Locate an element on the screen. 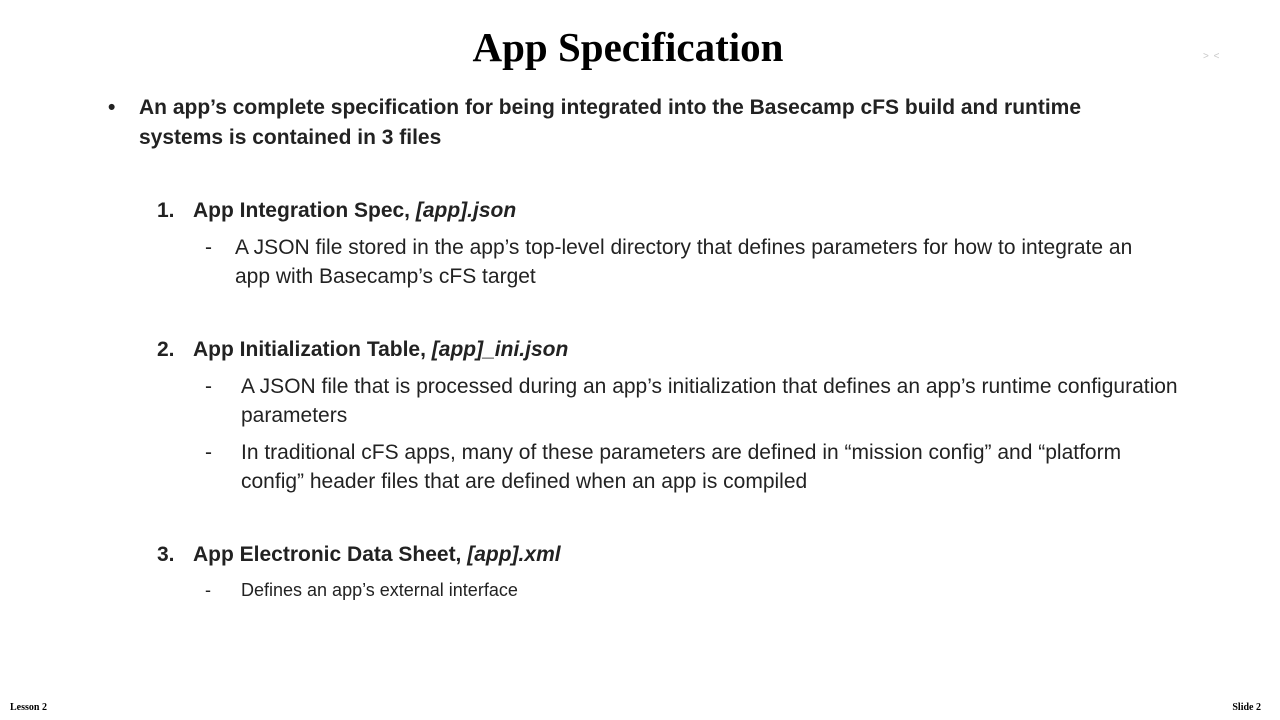  item-number: 1. is located at coordinates (166, 210).